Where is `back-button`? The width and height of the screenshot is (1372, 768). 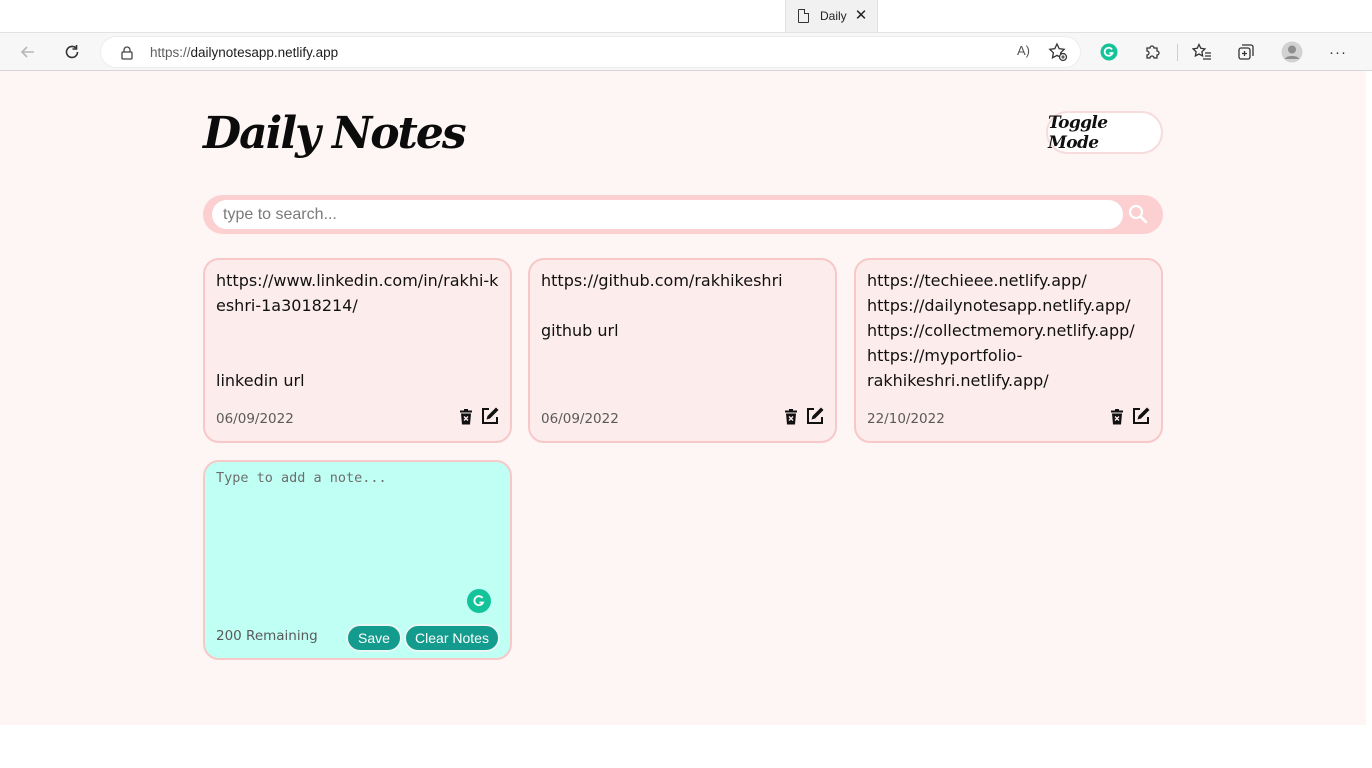
back-button is located at coordinates (28, 52).